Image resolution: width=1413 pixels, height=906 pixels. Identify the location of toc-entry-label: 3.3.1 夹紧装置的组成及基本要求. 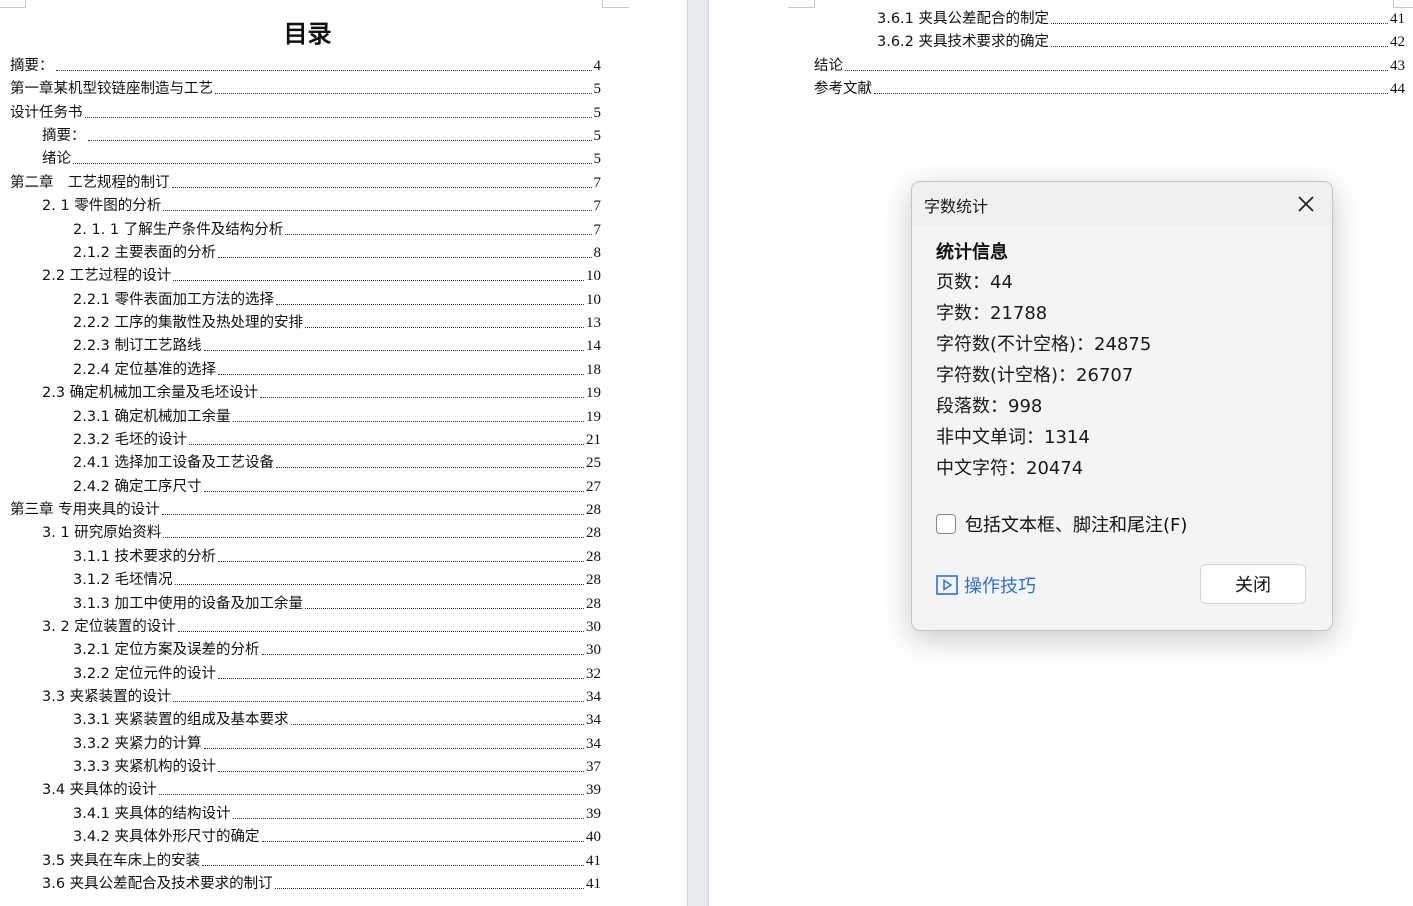
(181, 720).